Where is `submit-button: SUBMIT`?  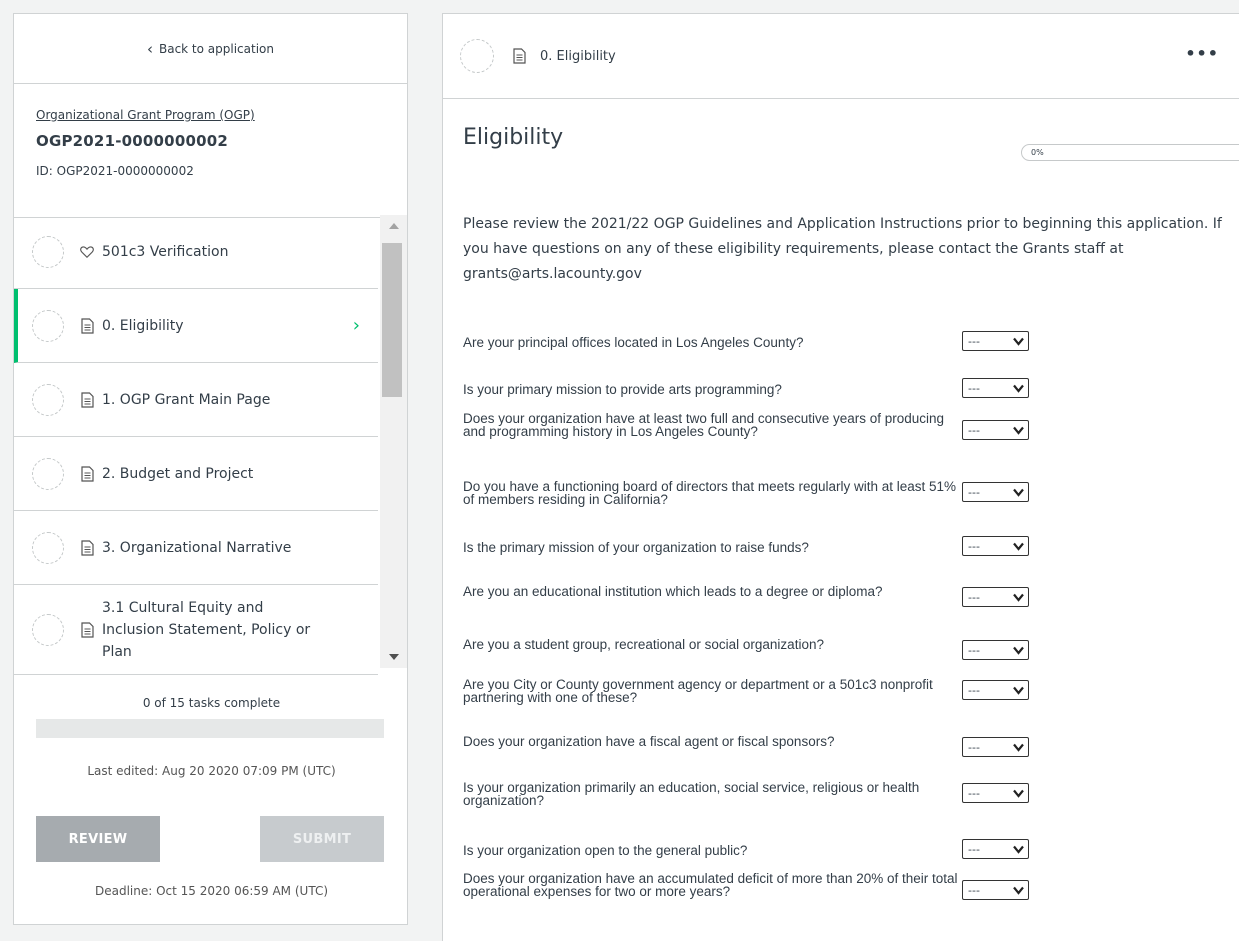 submit-button: SUBMIT is located at coordinates (322, 839).